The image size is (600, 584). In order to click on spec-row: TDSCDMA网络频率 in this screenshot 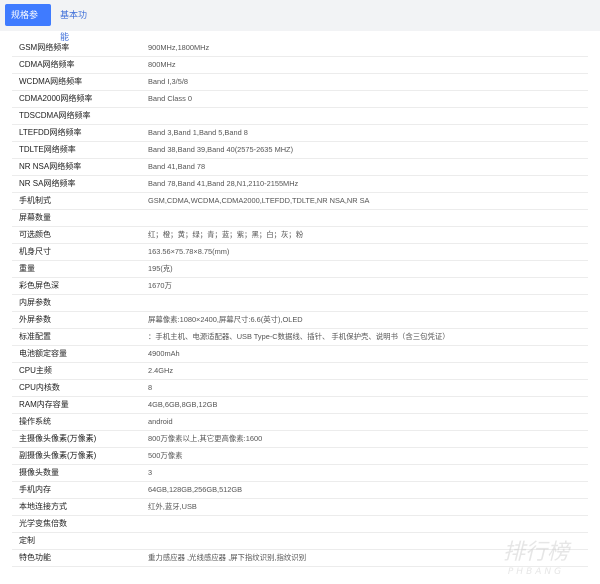, I will do `click(300, 116)`.